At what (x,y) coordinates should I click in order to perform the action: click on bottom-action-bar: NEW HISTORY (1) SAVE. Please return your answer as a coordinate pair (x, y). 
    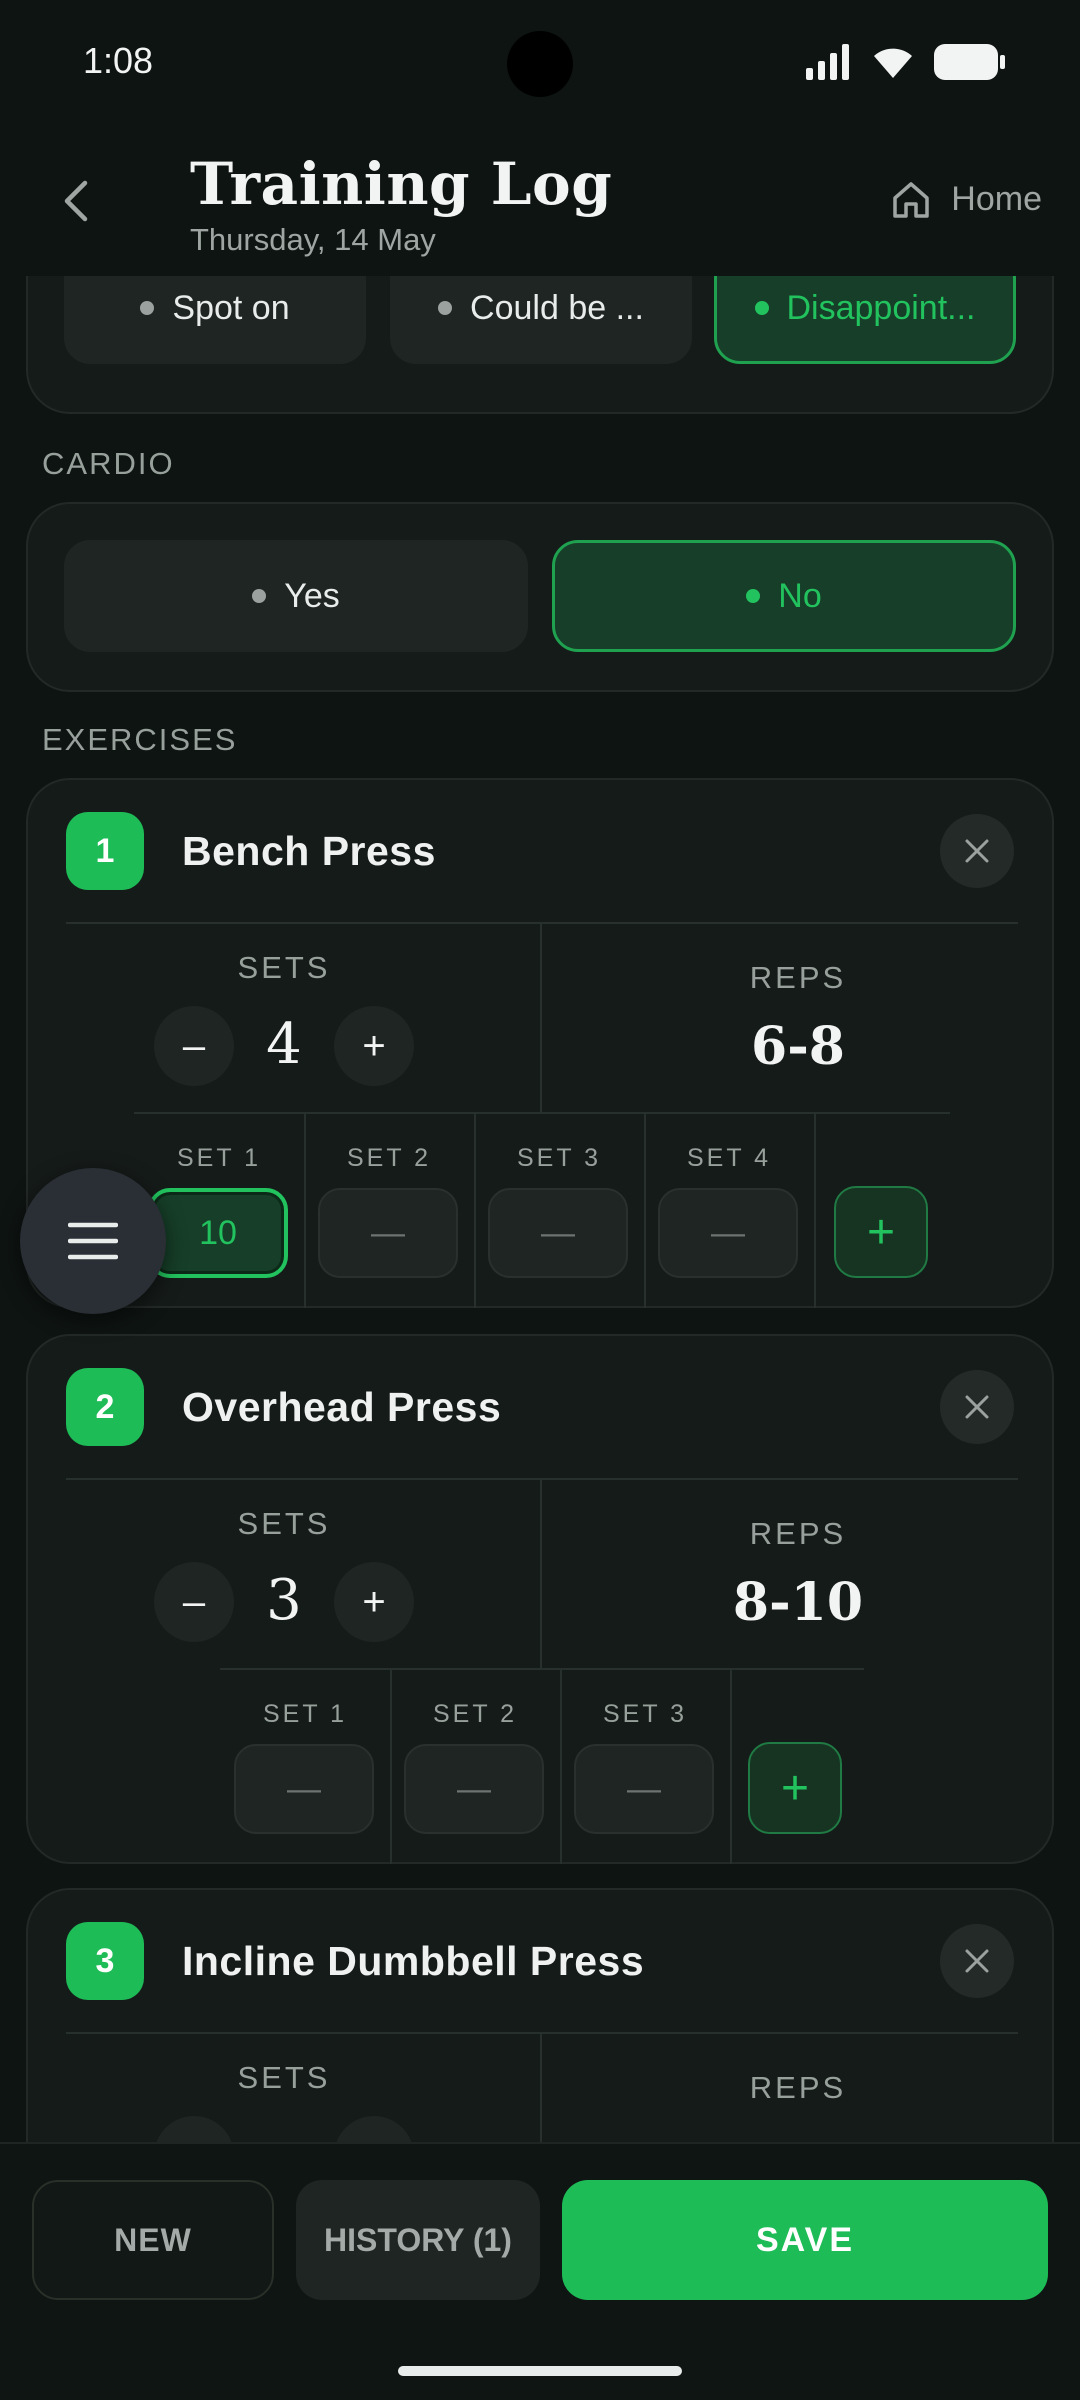
    Looking at the image, I should click on (540, 2271).